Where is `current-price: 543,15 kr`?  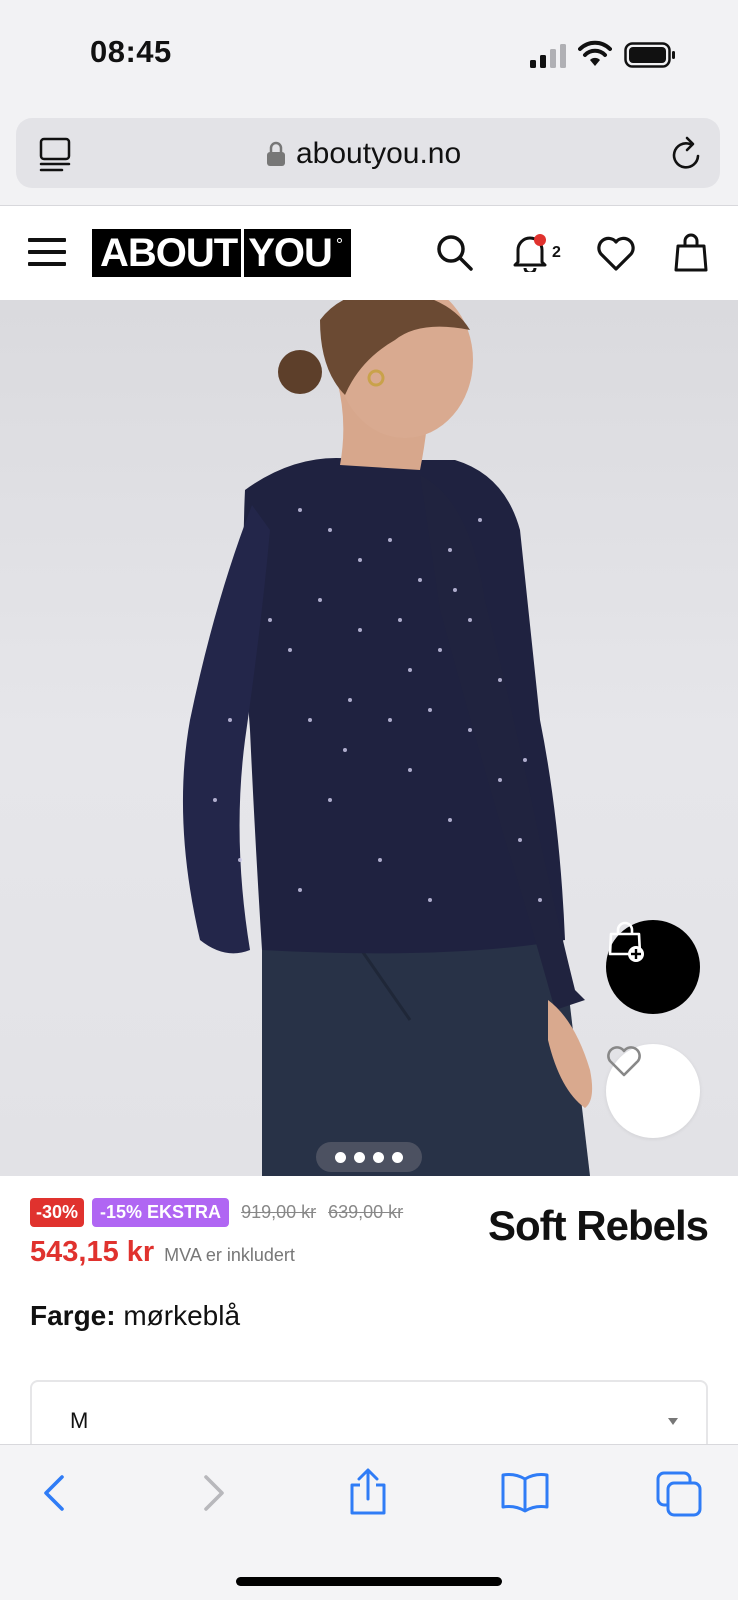
current-price: 543,15 kr is located at coordinates (92, 1252).